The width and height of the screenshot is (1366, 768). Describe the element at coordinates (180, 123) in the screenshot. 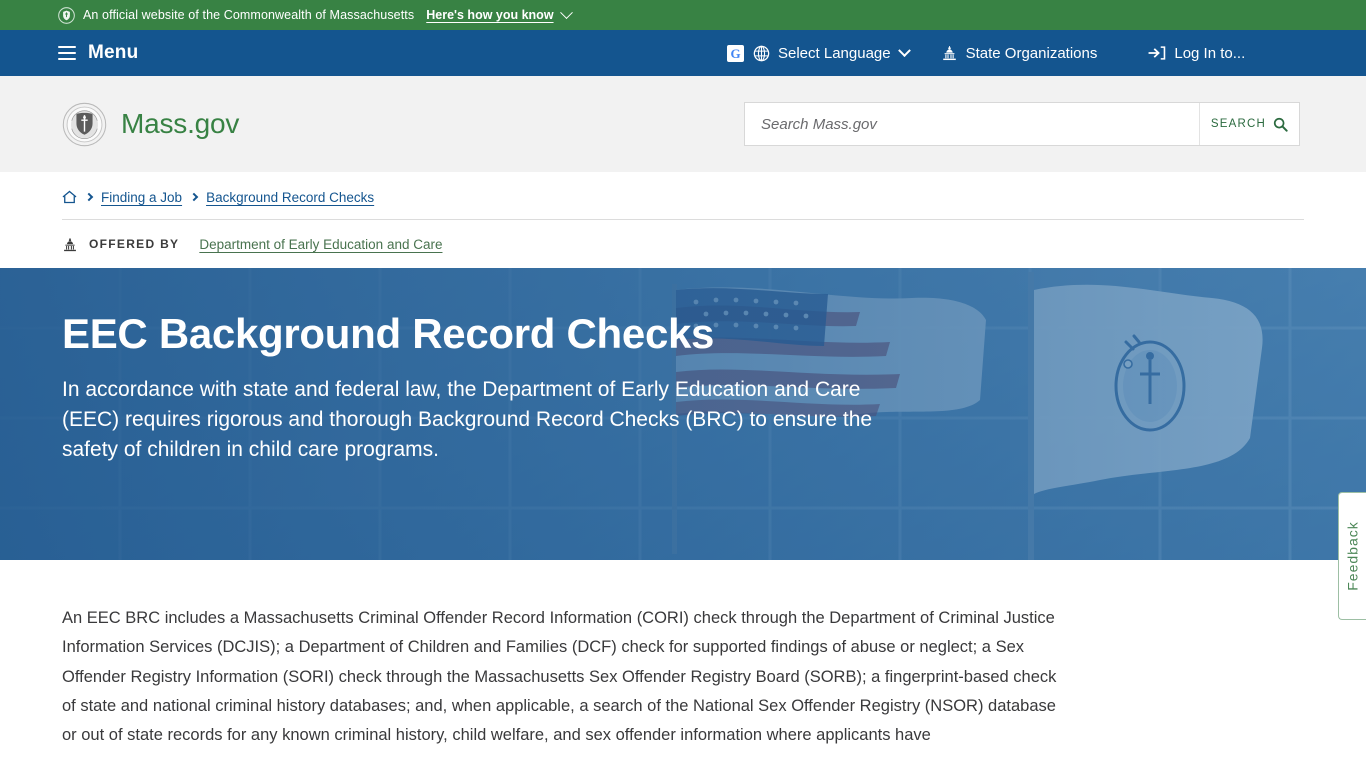

I see `brand-name: Mass.gov` at that location.